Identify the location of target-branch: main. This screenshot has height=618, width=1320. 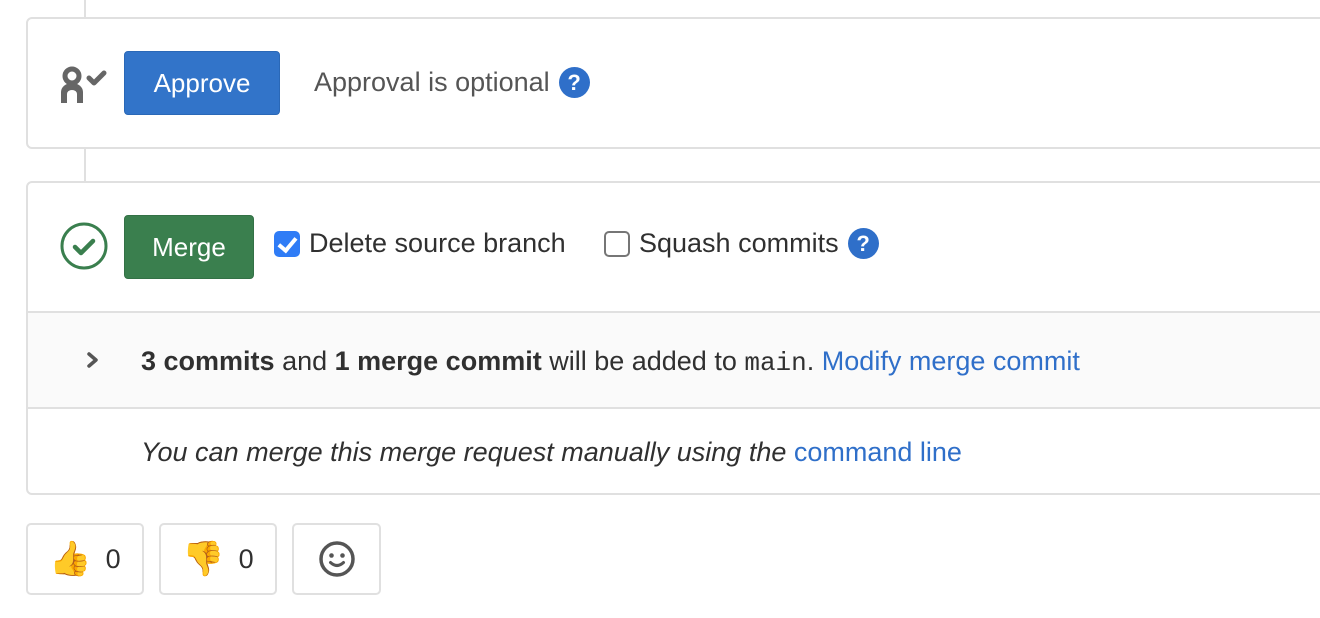
(775, 363).